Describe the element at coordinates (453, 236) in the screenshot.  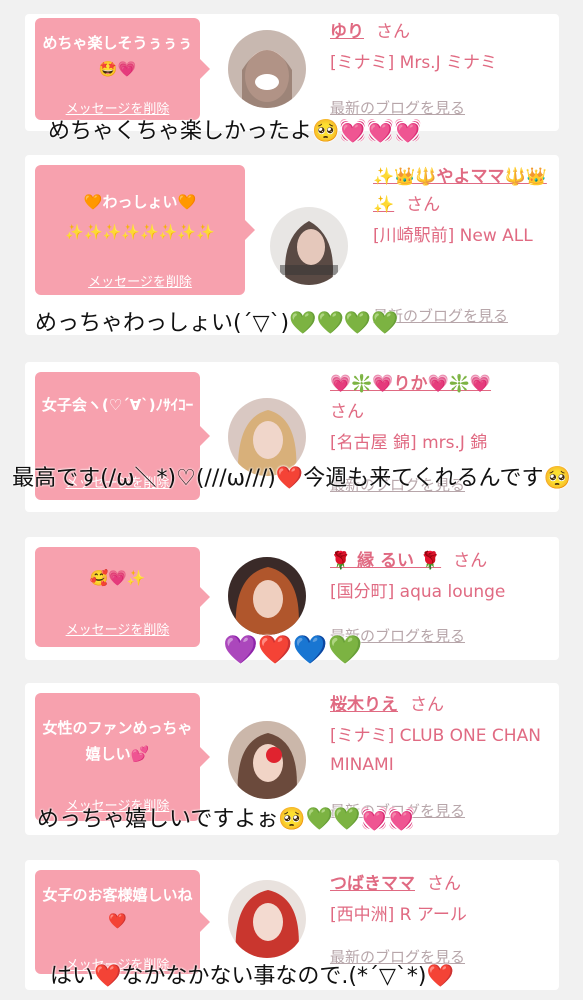
I see `shop-label: [川崎駅前] New ALL` at that location.